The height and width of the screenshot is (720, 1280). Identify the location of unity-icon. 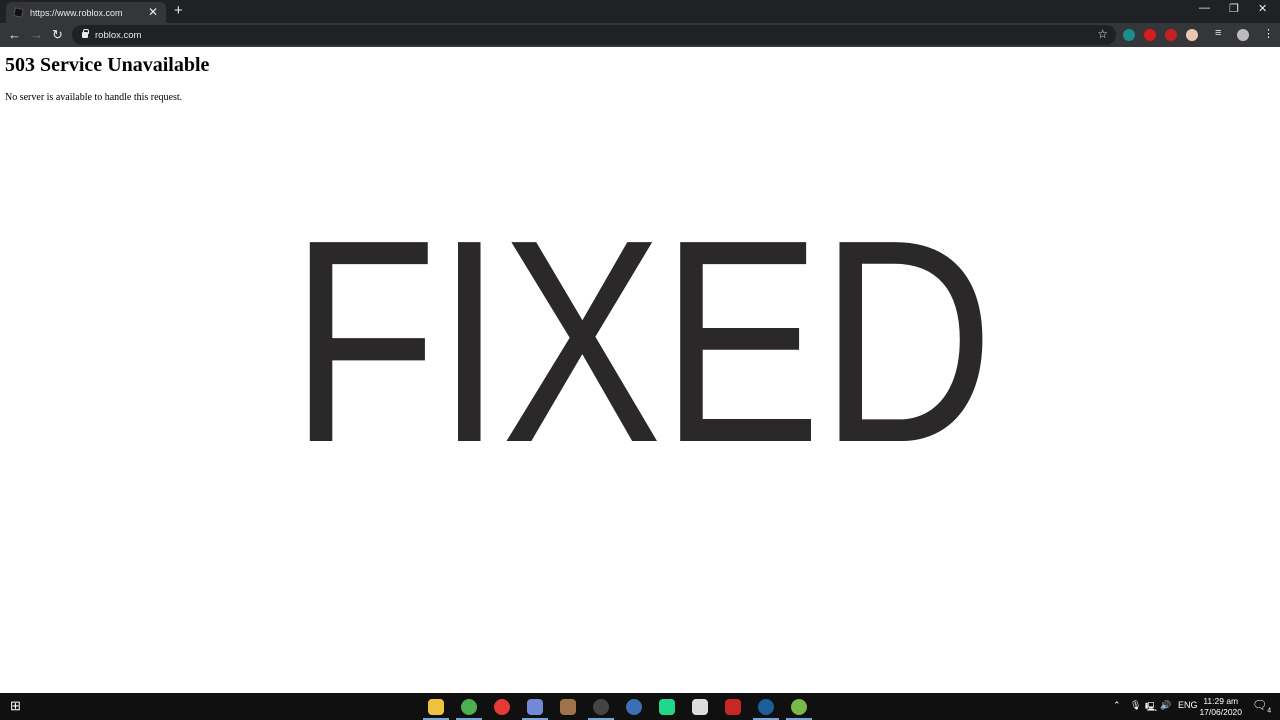
(700, 707).